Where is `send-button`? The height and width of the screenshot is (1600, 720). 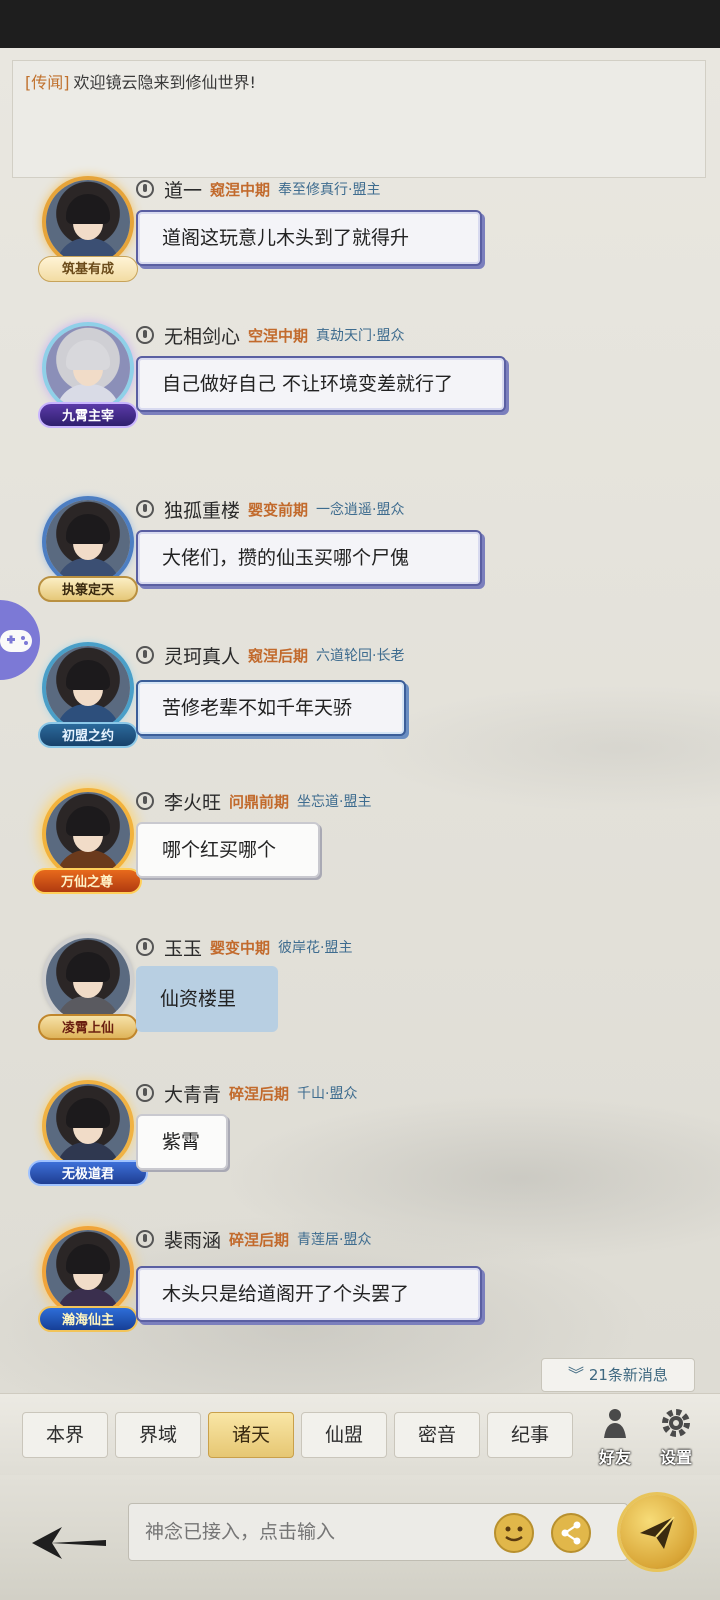 send-button is located at coordinates (657, 1532).